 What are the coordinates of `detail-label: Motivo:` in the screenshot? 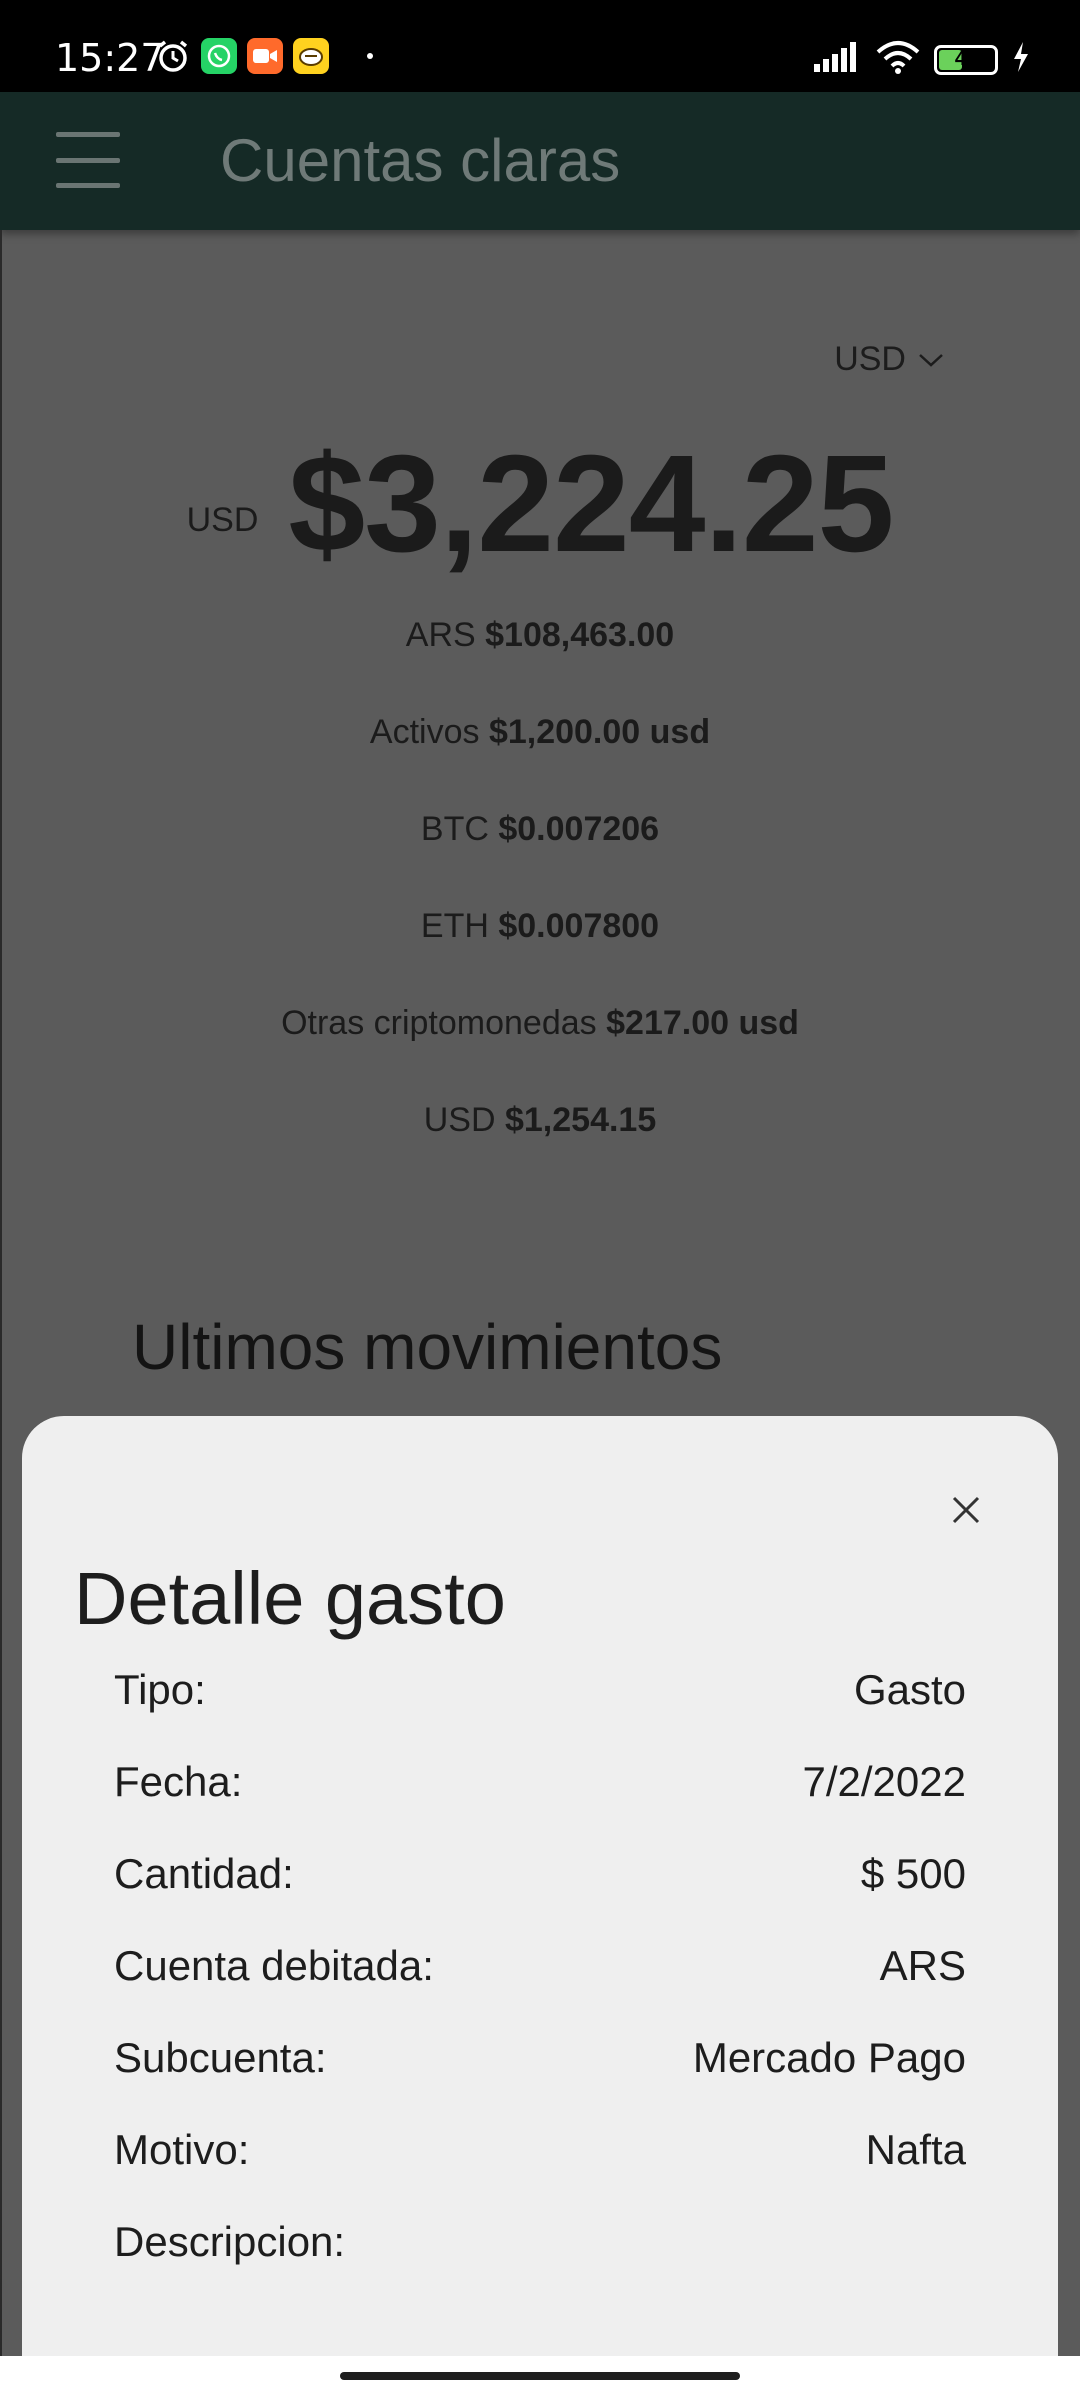 It's located at (182, 2149).